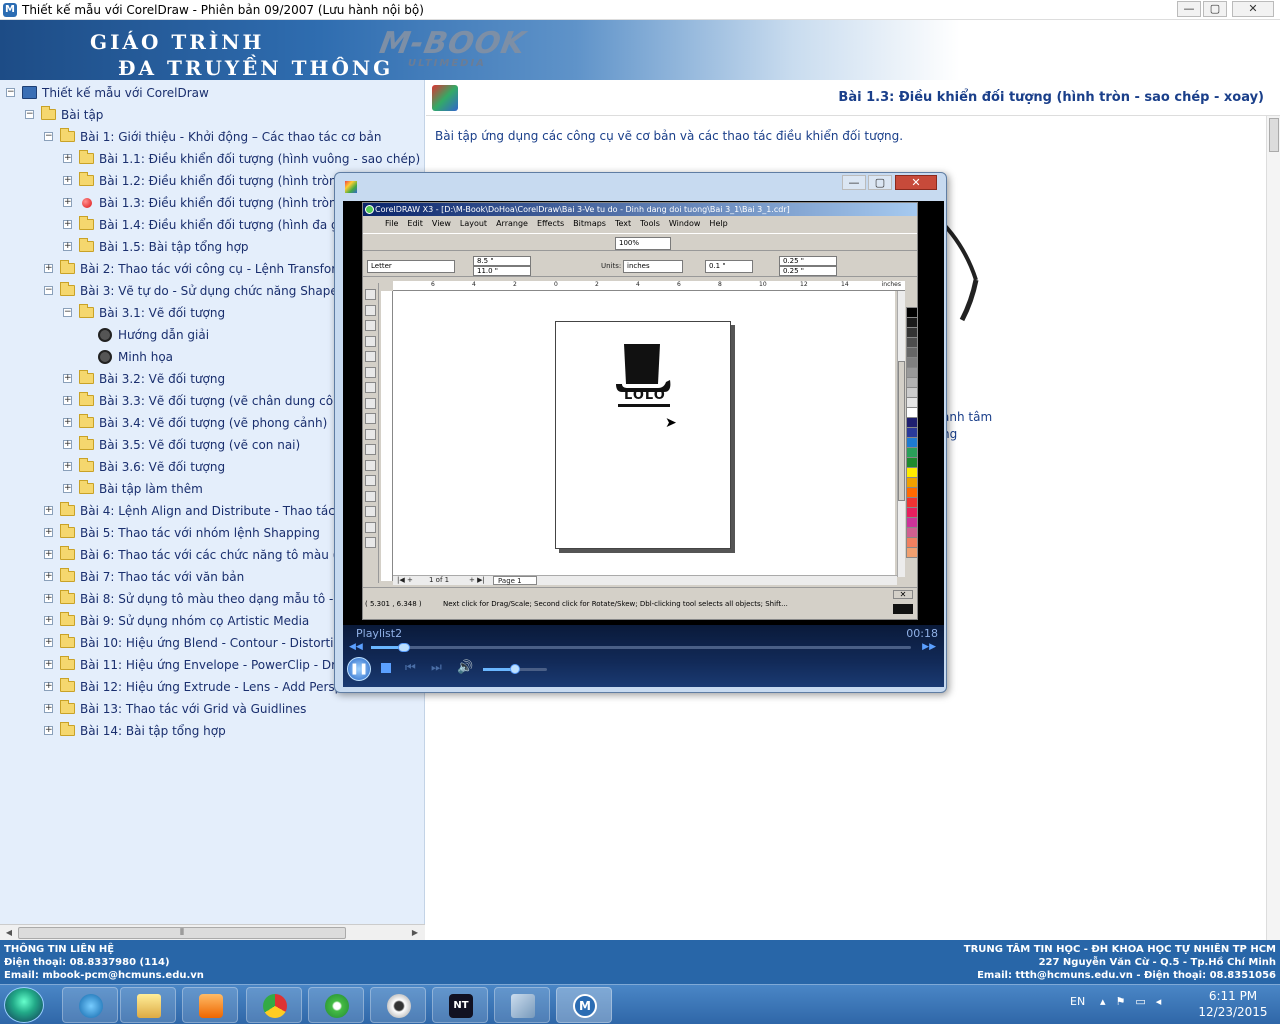 Image resolution: width=1280 pixels, height=1024 pixels. What do you see at coordinates (1215, 9) in the screenshot?
I see `maximize-button: ▢` at bounding box center [1215, 9].